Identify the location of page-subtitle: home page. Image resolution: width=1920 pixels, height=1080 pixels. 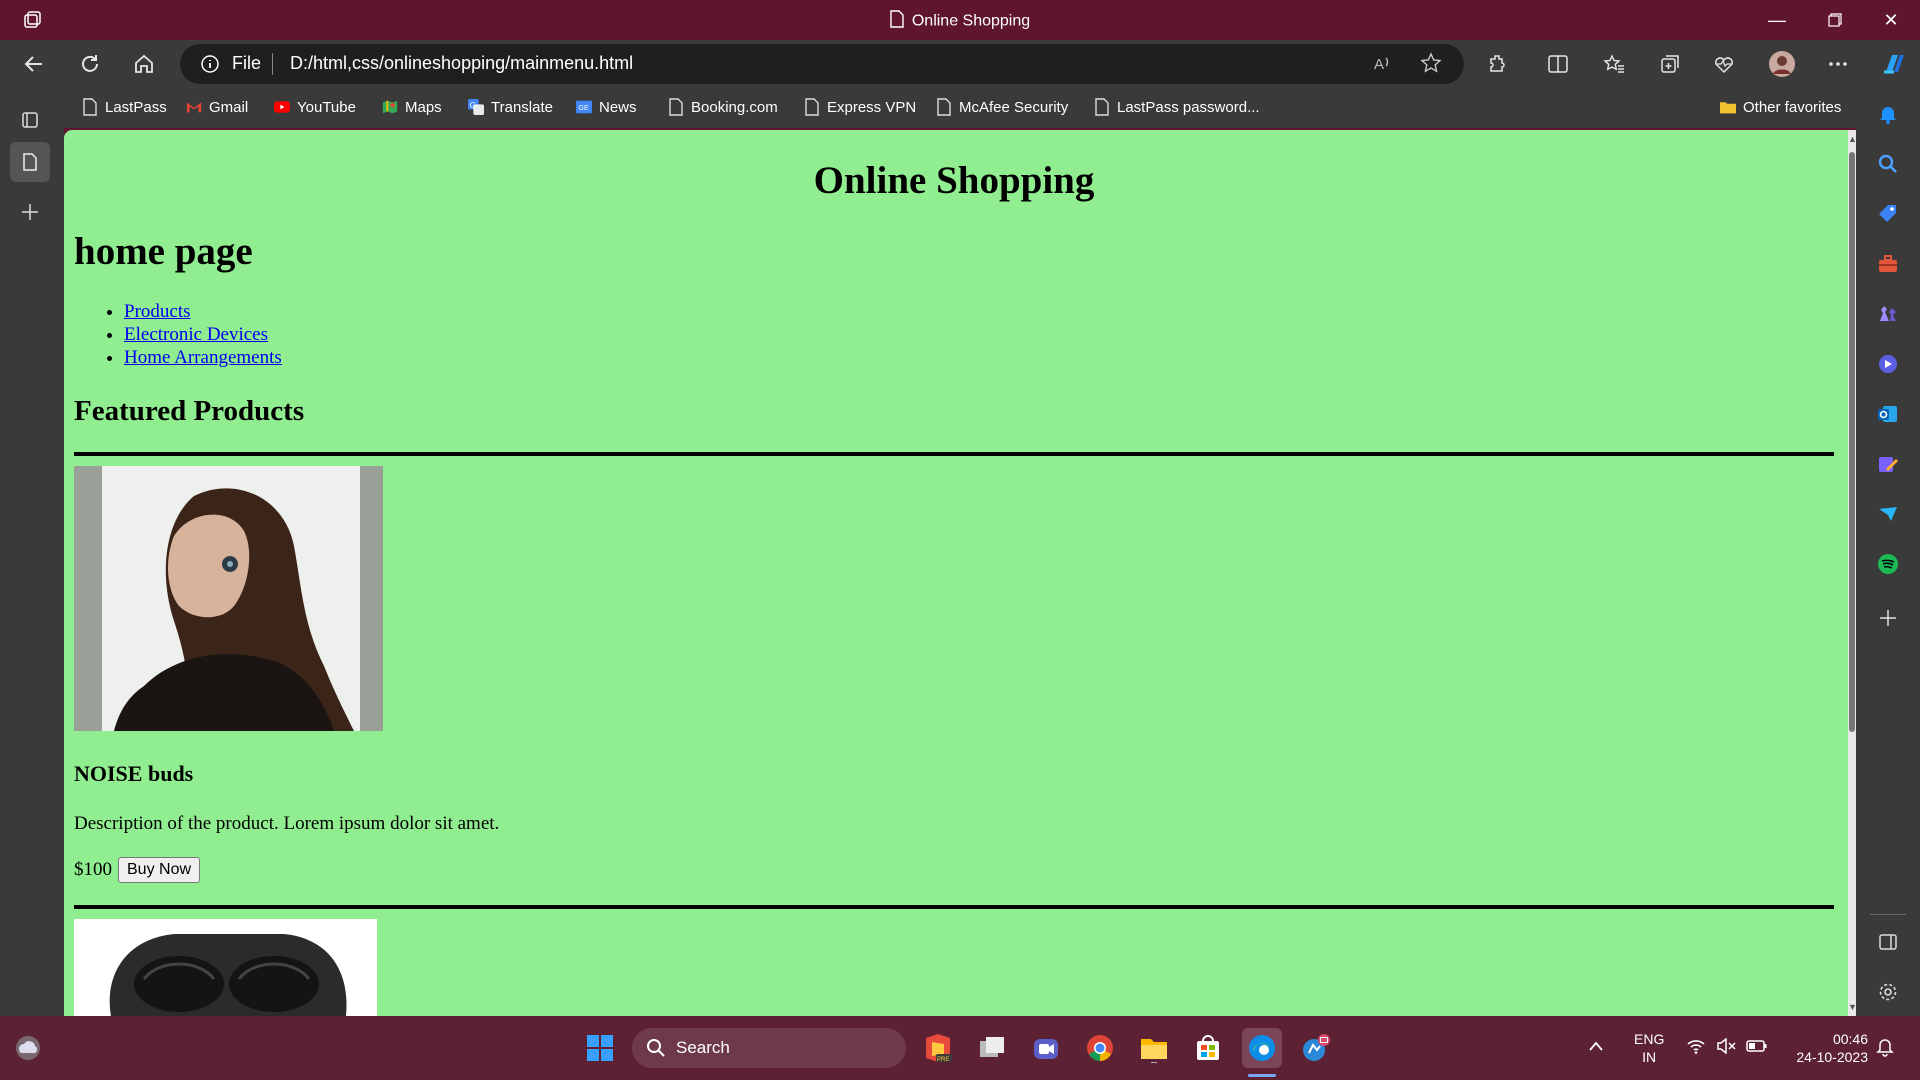
(163, 251).